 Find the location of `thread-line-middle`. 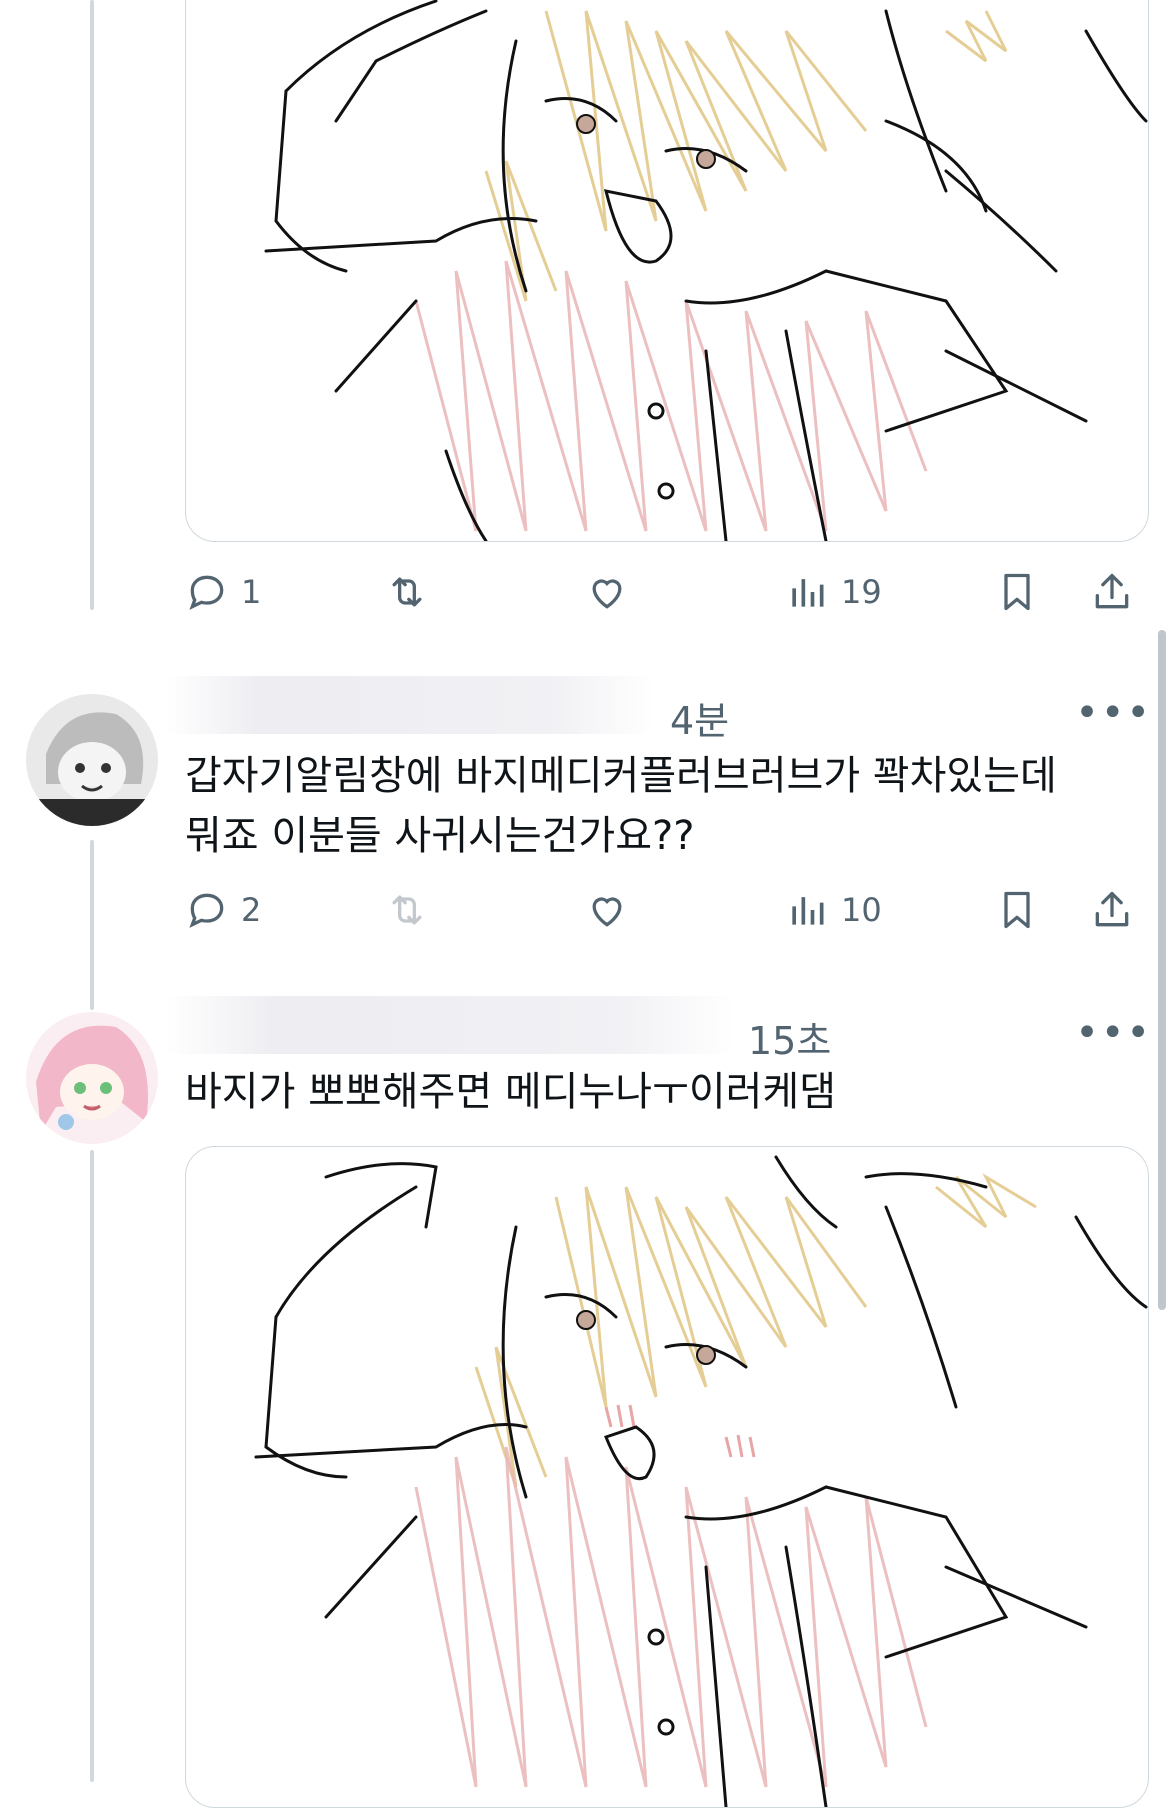

thread-line-middle is located at coordinates (92, 925).